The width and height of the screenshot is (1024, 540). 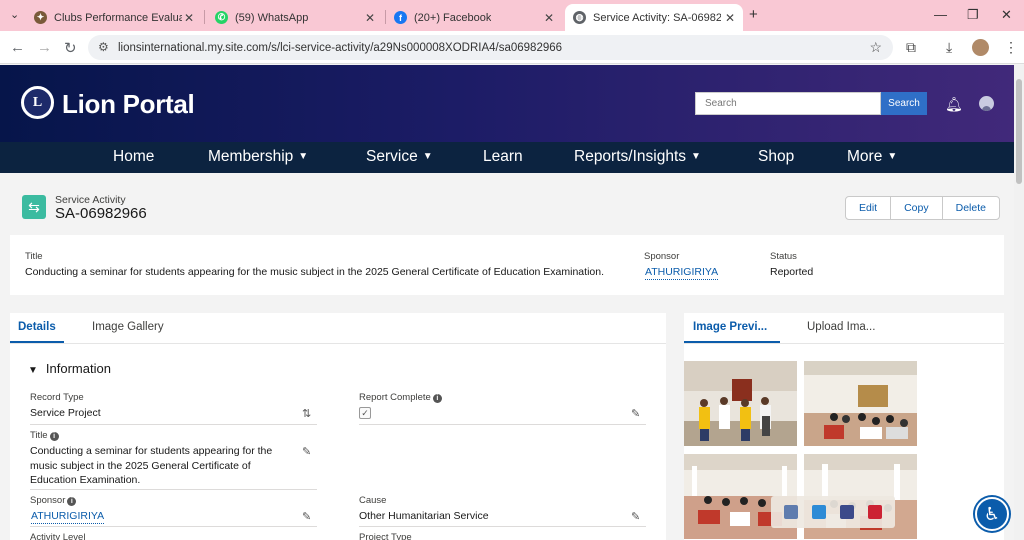 What do you see at coordinates (503, 157) in the screenshot?
I see `nav-learn: Learn` at bounding box center [503, 157].